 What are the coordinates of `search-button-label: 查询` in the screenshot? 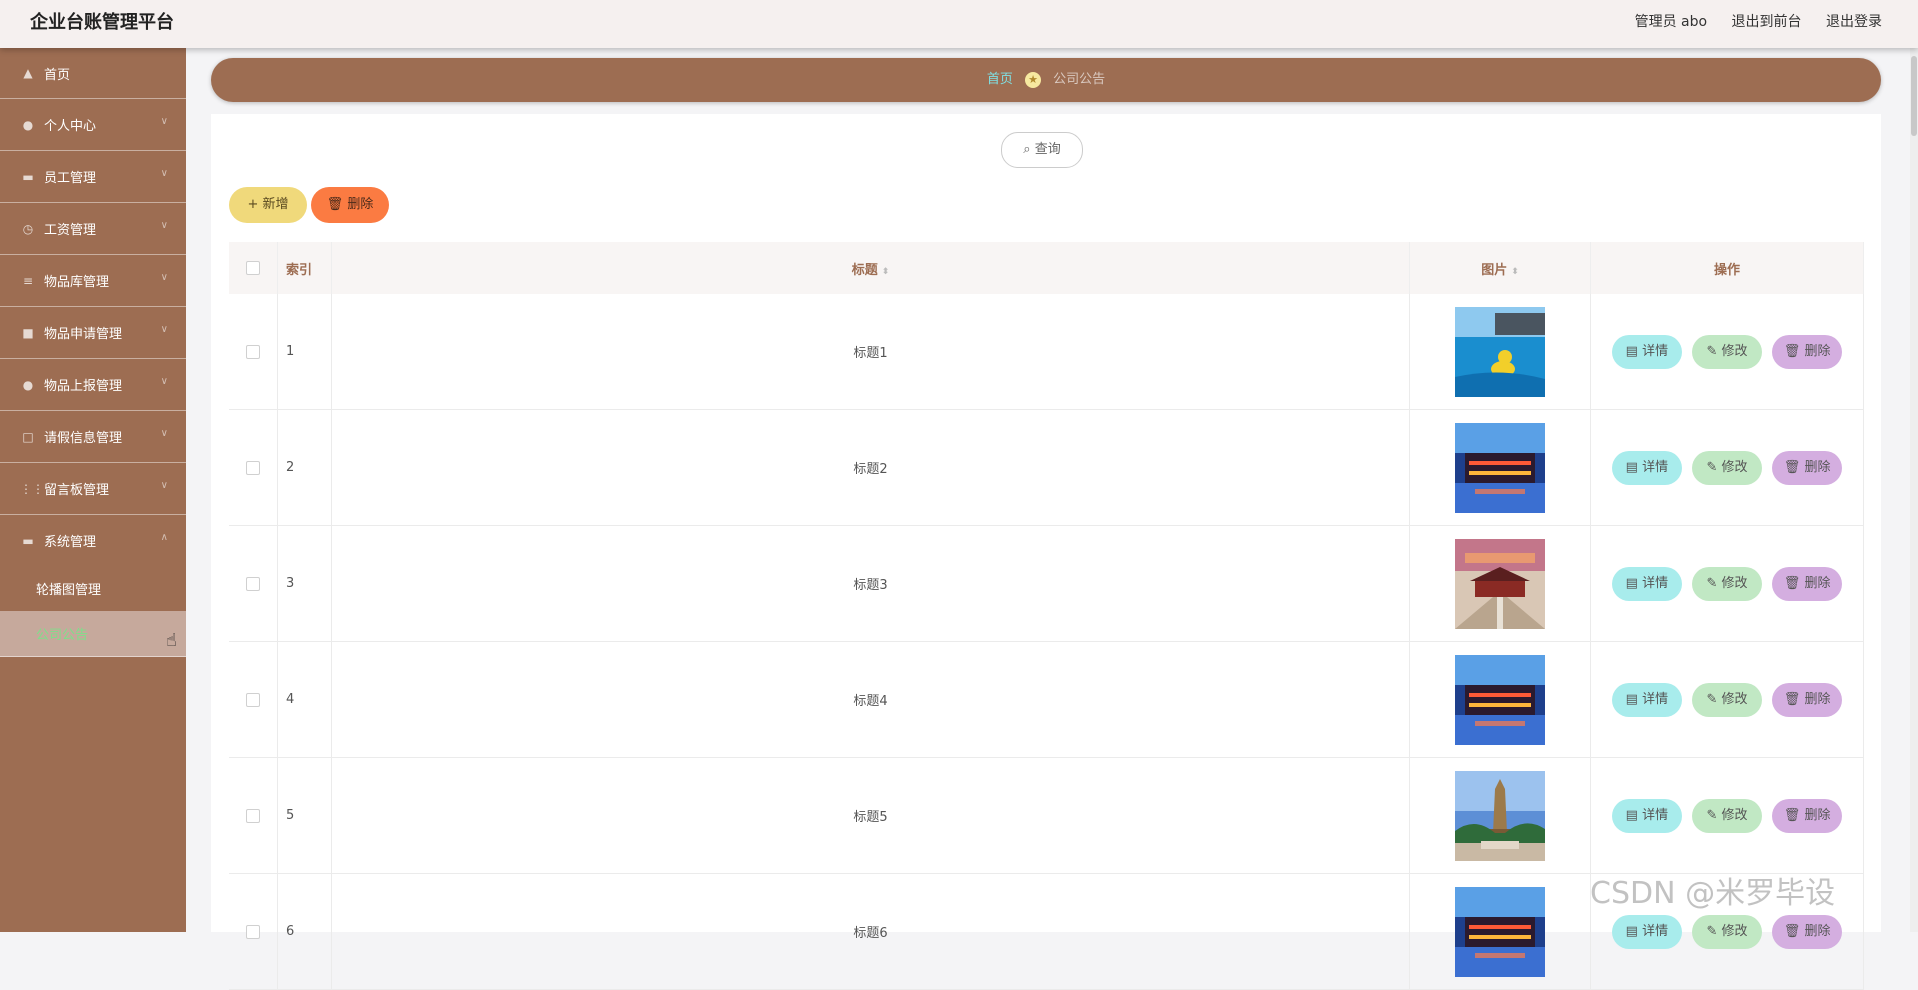 It's located at (1047, 149).